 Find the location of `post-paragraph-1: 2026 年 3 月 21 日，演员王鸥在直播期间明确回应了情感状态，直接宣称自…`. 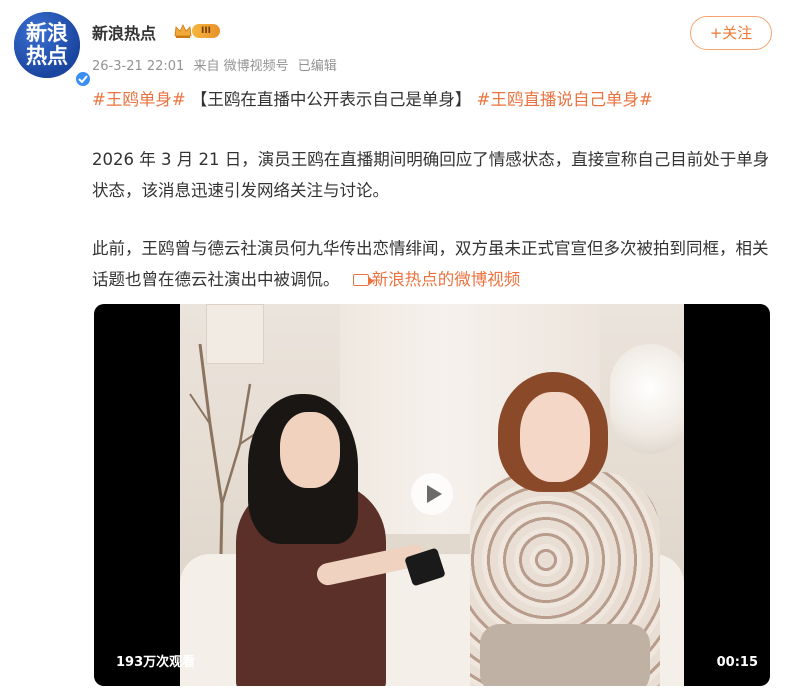

post-paragraph-1: 2026 年 3 月 21 日，演员王鸥在直播期间明确回应了情感状态，直接宣称自… is located at coordinates (431, 175).